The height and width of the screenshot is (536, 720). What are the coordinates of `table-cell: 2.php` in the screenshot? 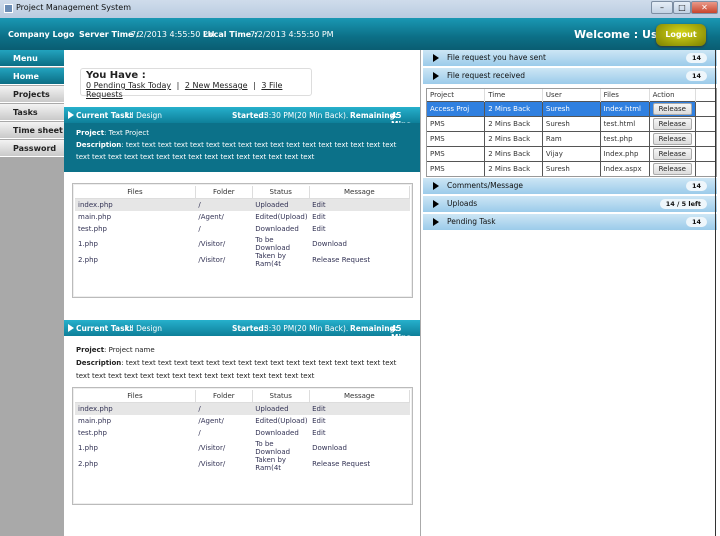 It's located at (88, 463).